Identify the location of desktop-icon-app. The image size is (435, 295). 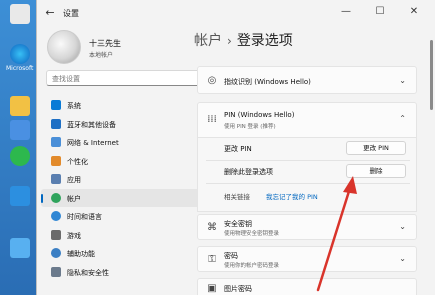
(20, 130).